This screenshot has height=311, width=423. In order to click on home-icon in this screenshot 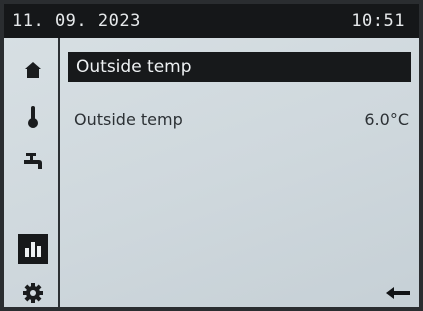, I will do `click(33, 70)`.